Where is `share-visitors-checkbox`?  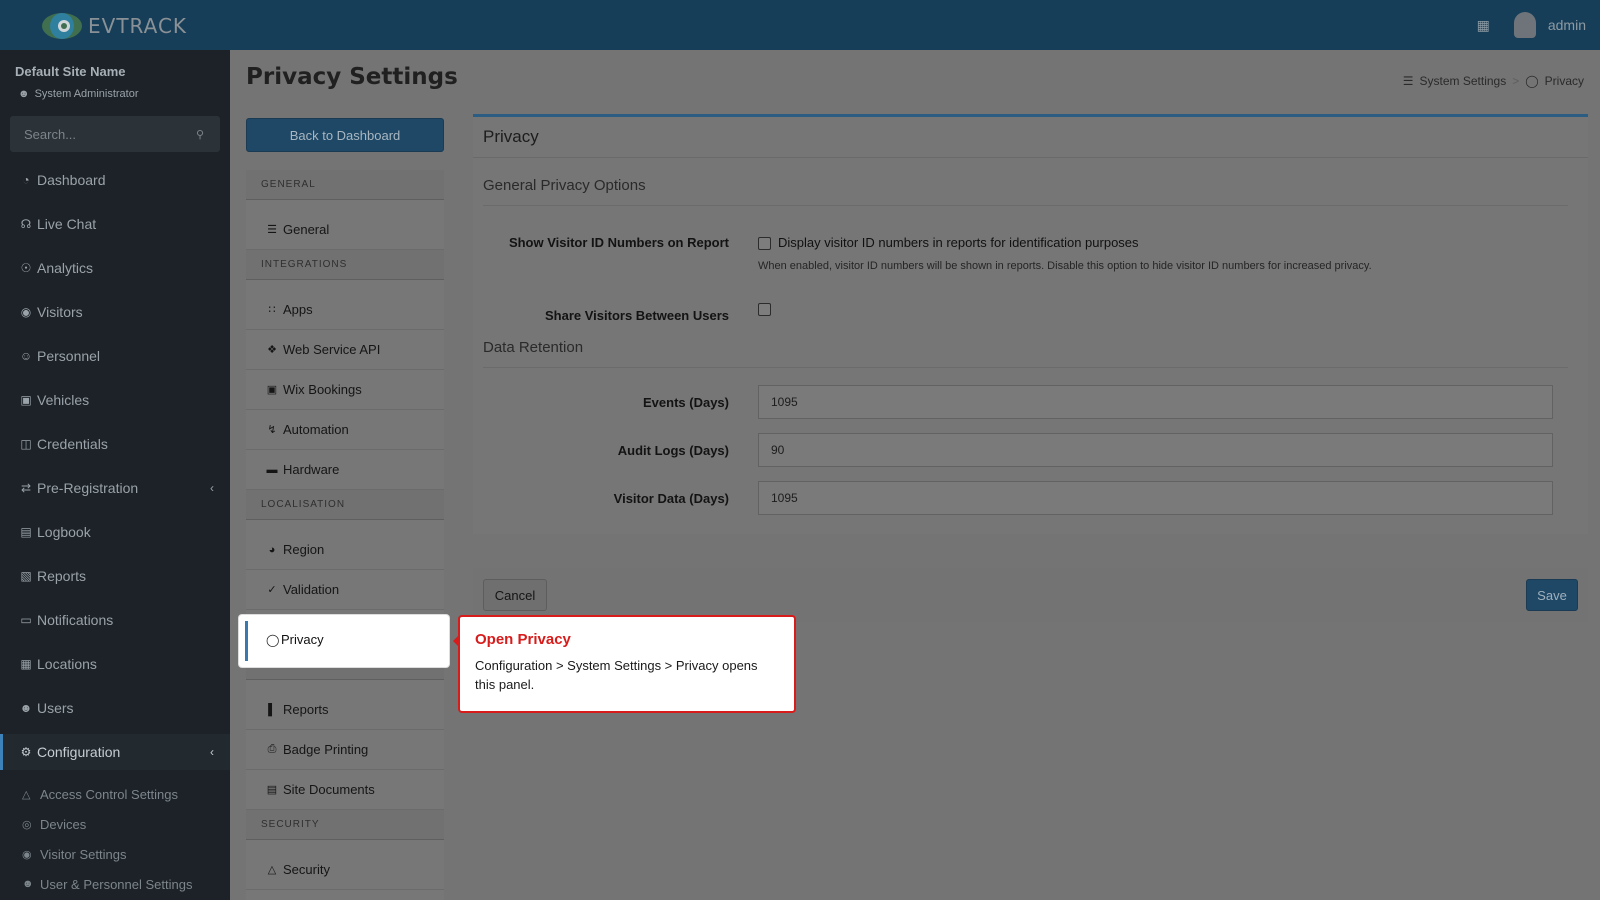
share-visitors-checkbox is located at coordinates (764, 309).